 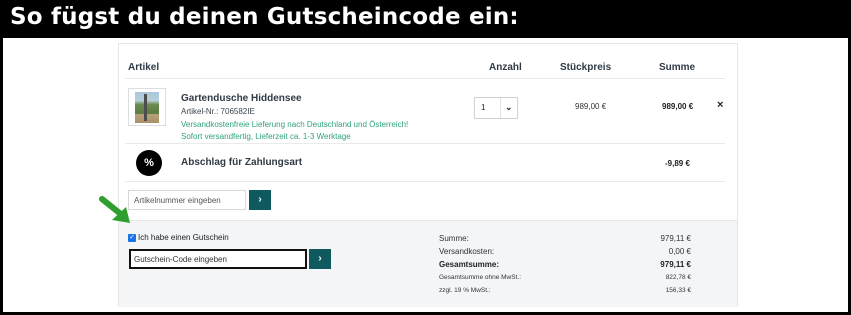 I want to click on col-header-anzahl: Anzahl, so click(x=505, y=67).